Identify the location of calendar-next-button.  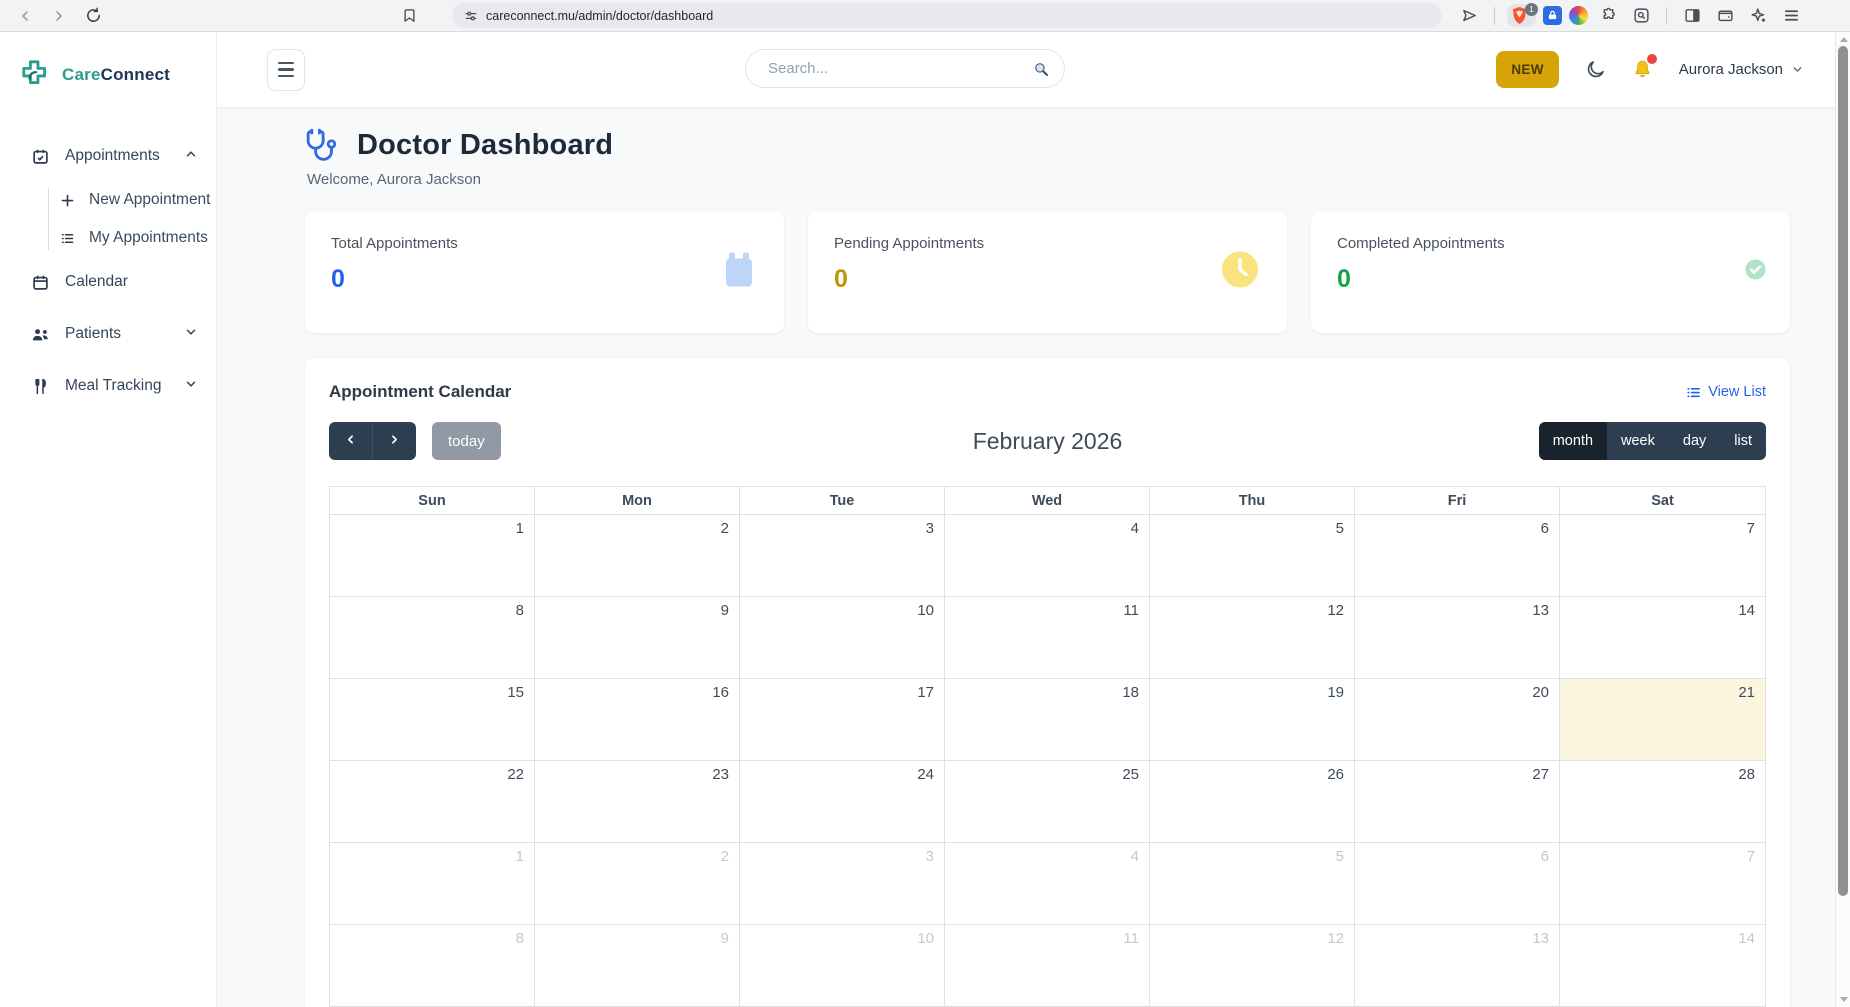
(394, 441).